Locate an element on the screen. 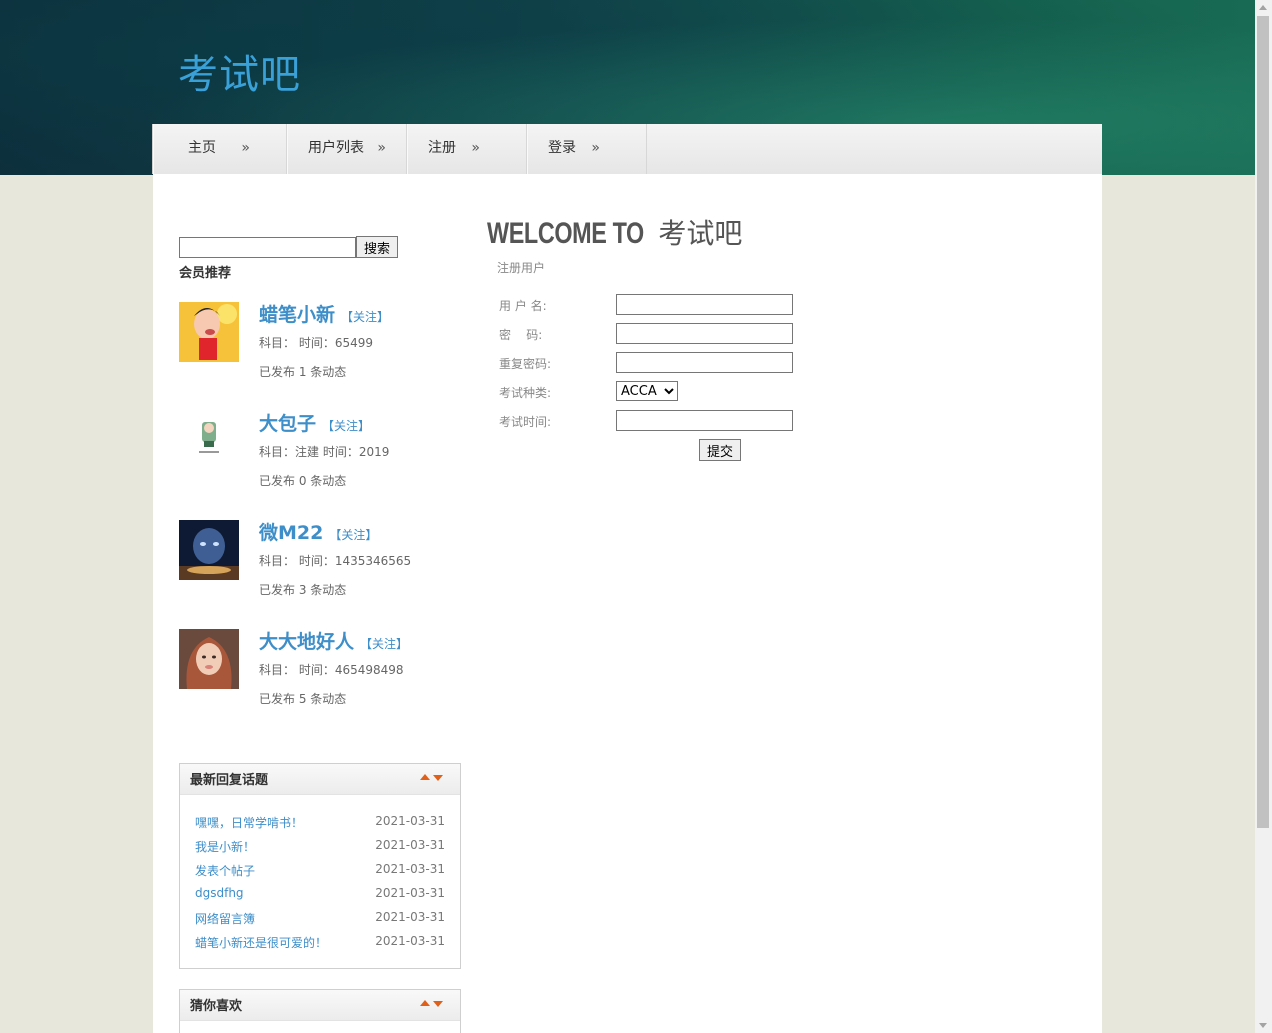 The height and width of the screenshot is (1033, 1272). scroll-down-icon is located at coordinates (1263, 1025).